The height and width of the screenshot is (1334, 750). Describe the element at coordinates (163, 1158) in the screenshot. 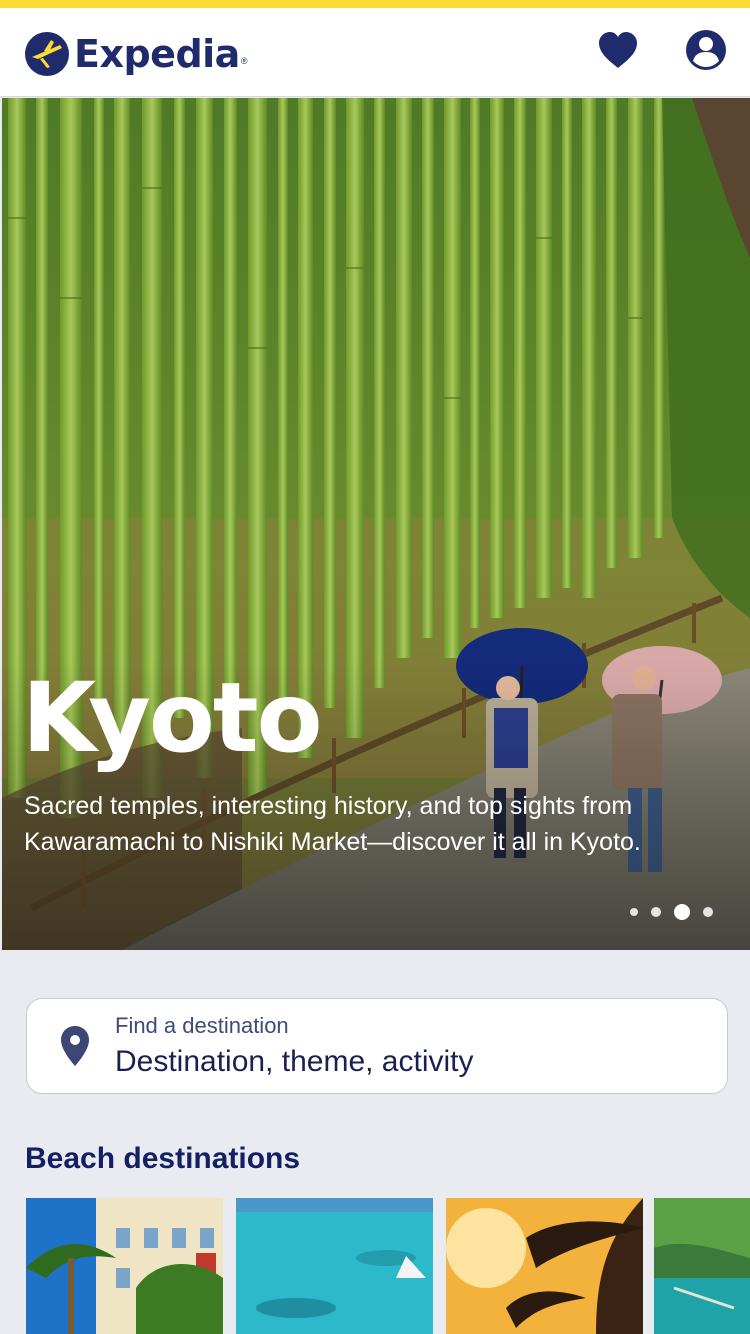

I see `beach-destinations-heading: Beach destinations` at that location.